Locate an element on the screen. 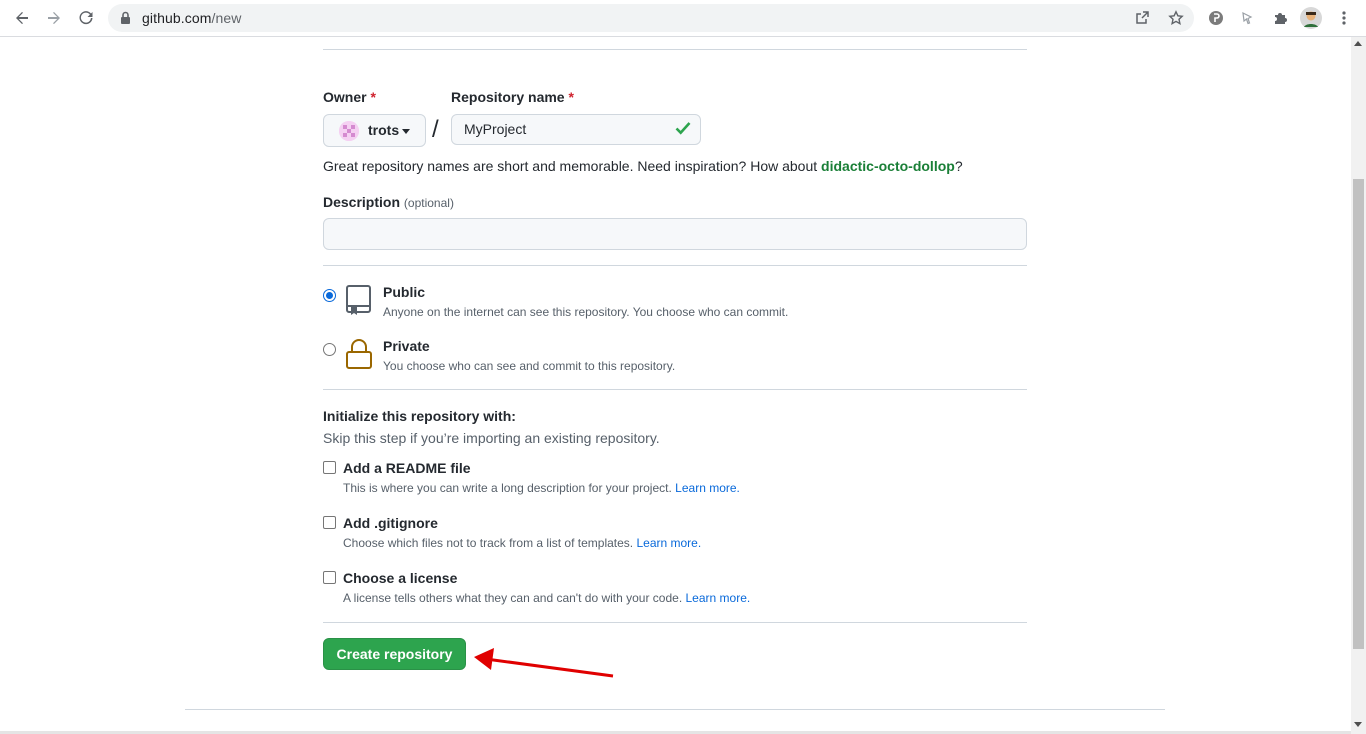  profile-avatar is located at coordinates (1311, 18).